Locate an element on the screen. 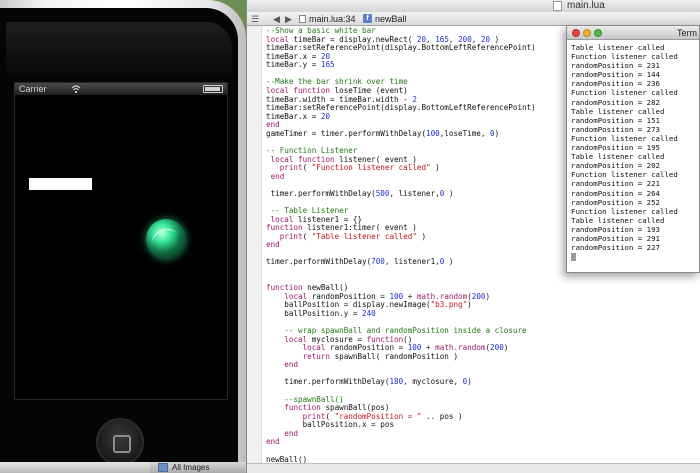  status-bar: Carrier is located at coordinates (121, 89).